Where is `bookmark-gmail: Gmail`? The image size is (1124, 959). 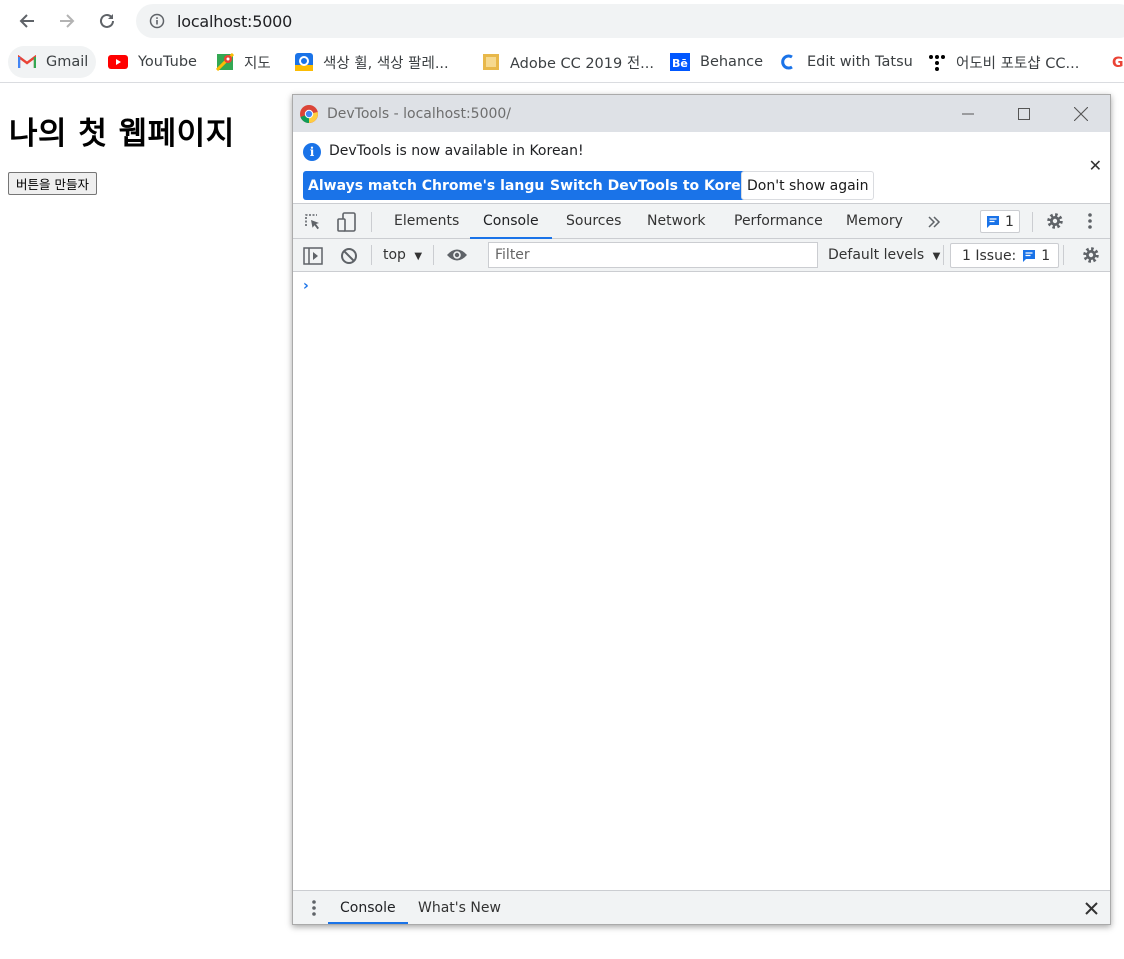
bookmark-gmail: Gmail is located at coordinates (52, 62).